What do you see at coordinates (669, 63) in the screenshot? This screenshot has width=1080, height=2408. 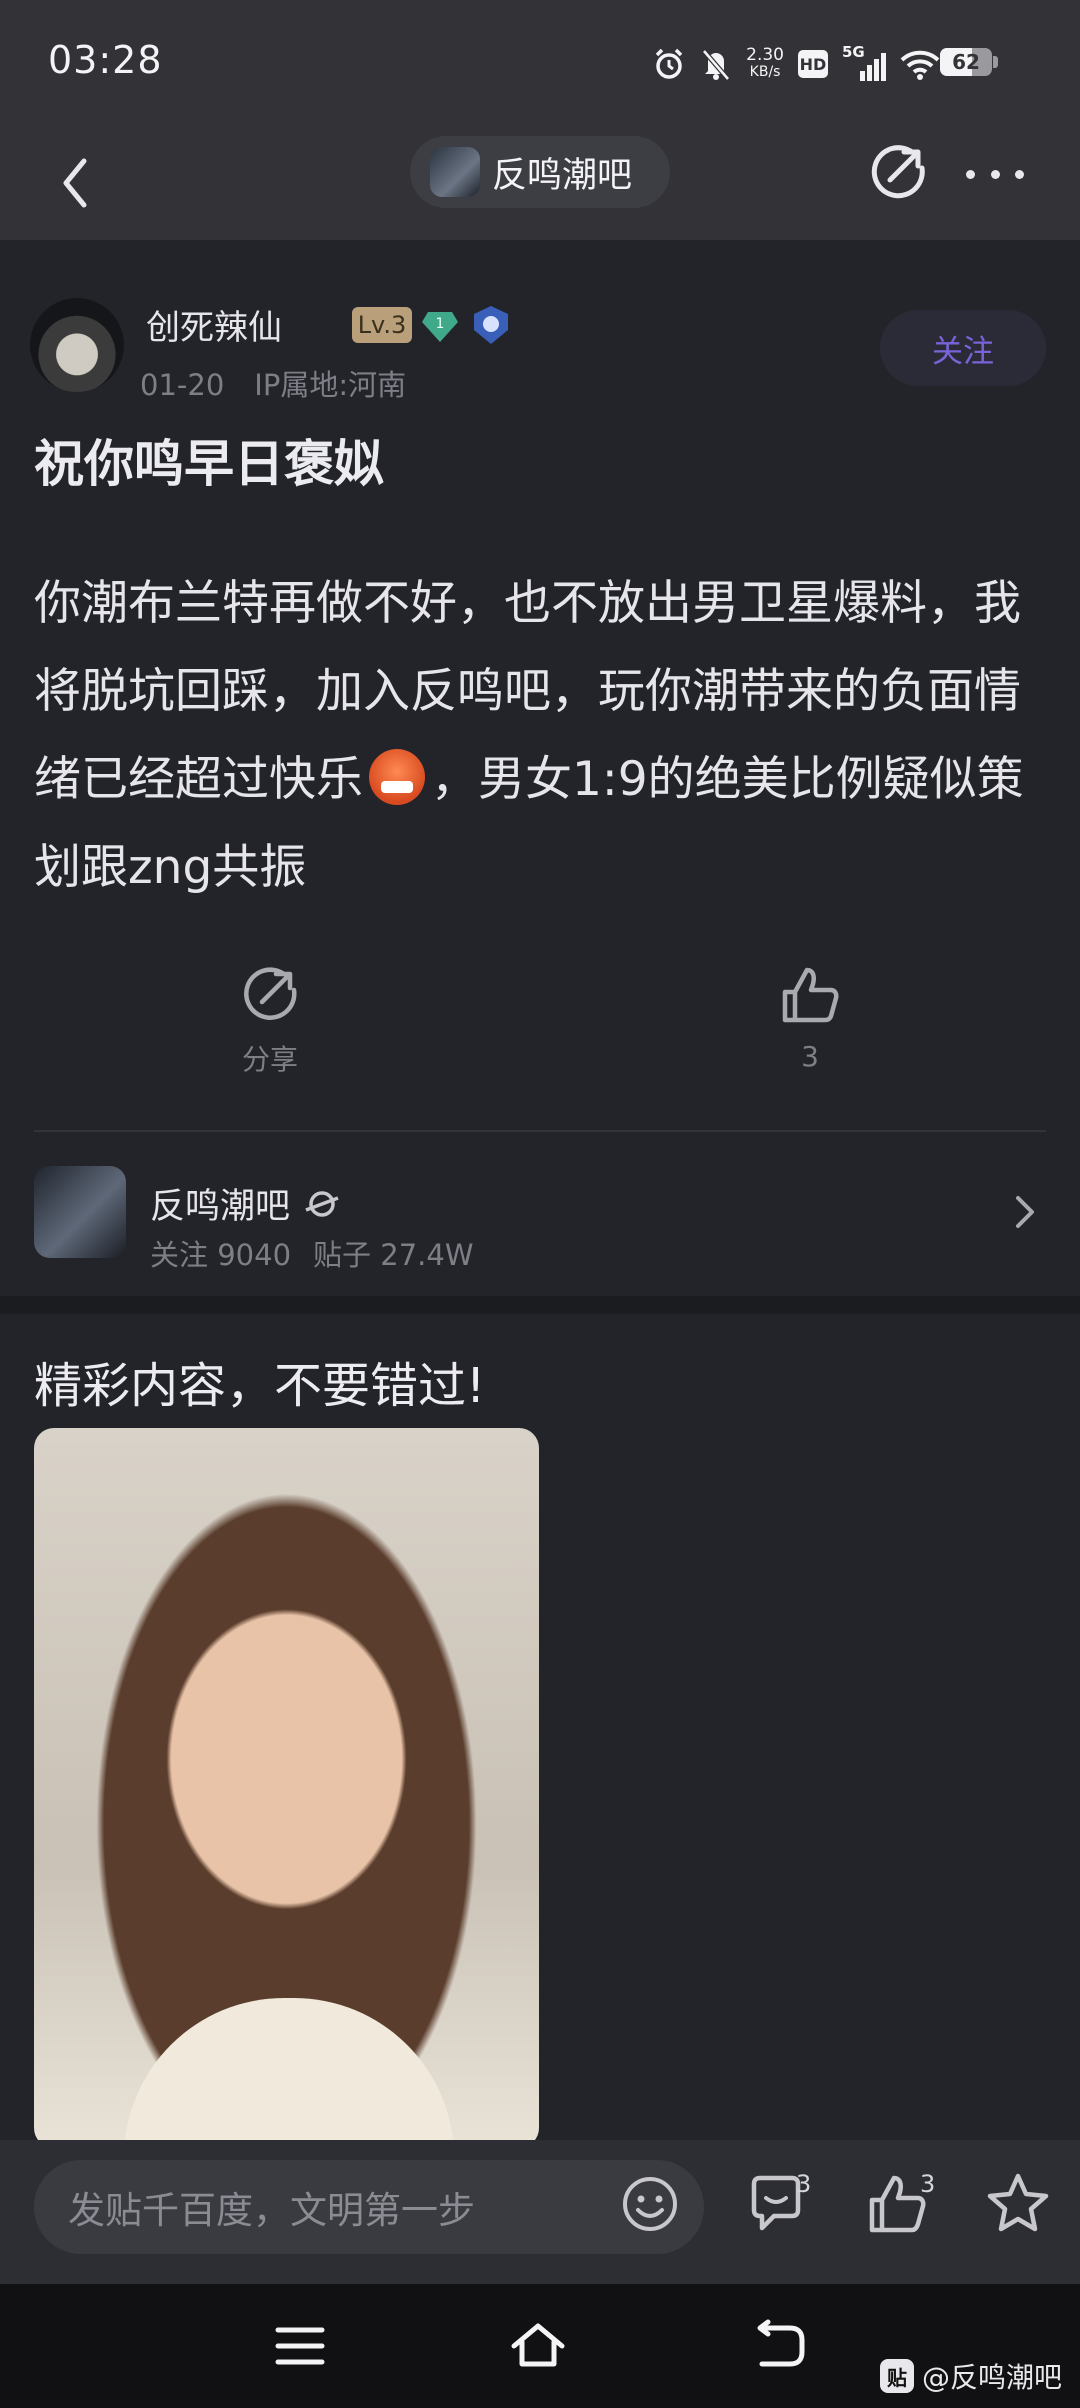 I see `alarm-icon` at bounding box center [669, 63].